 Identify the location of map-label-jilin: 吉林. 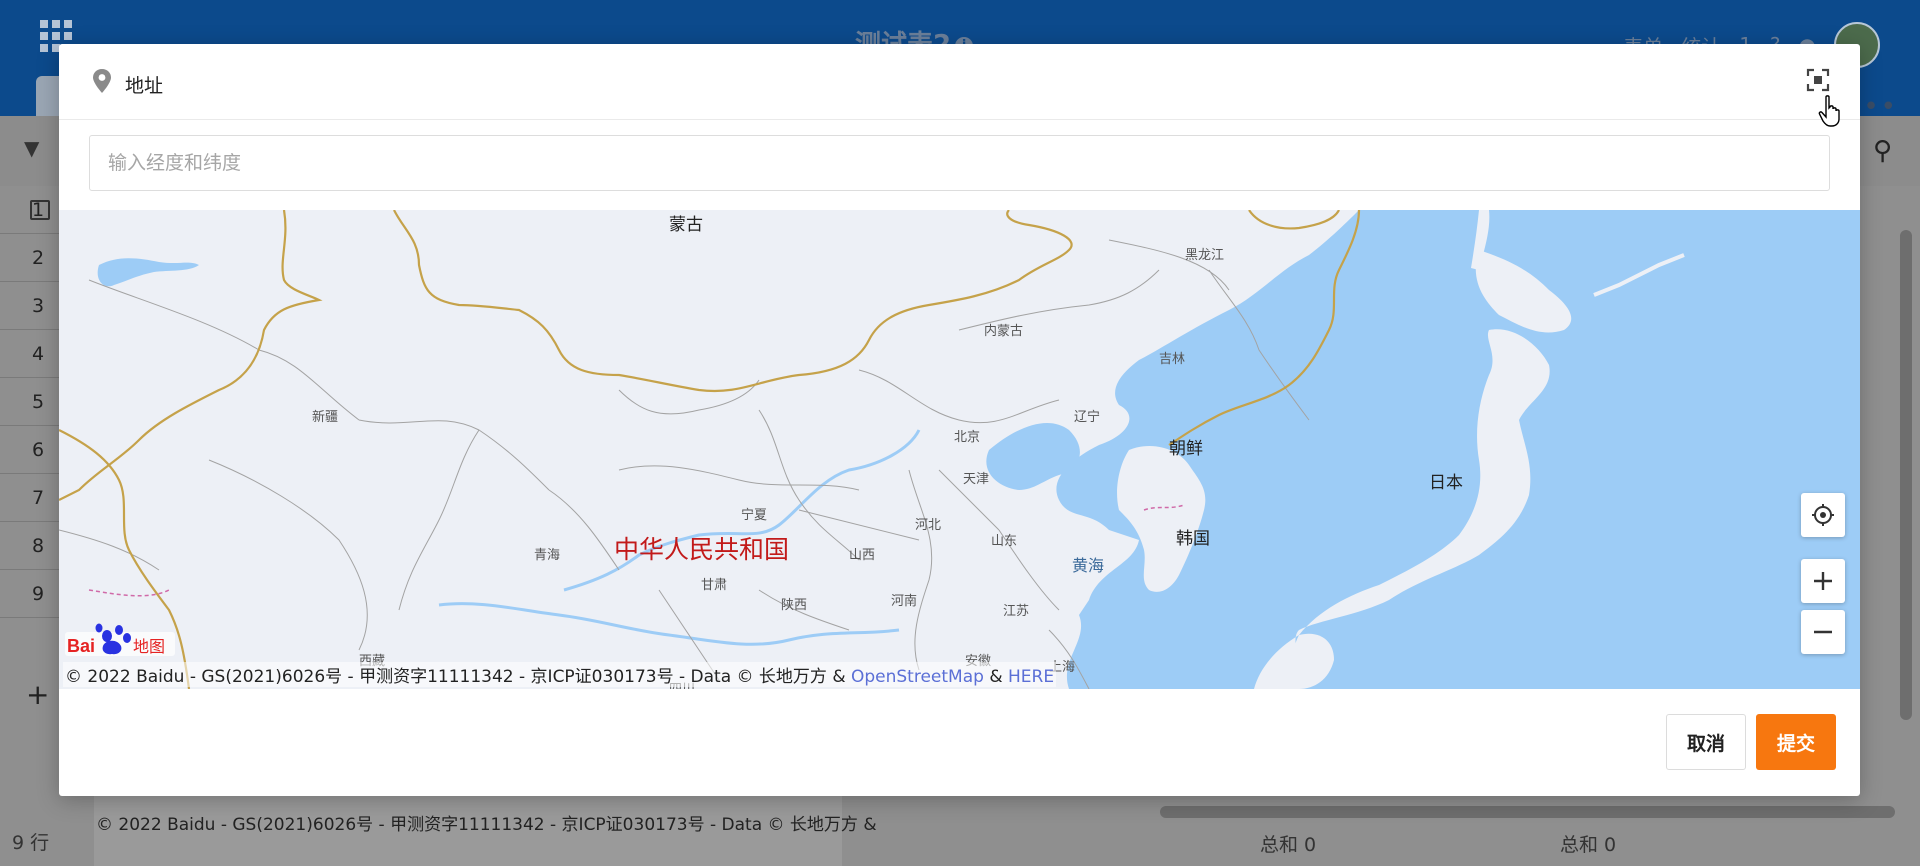
(1172, 359).